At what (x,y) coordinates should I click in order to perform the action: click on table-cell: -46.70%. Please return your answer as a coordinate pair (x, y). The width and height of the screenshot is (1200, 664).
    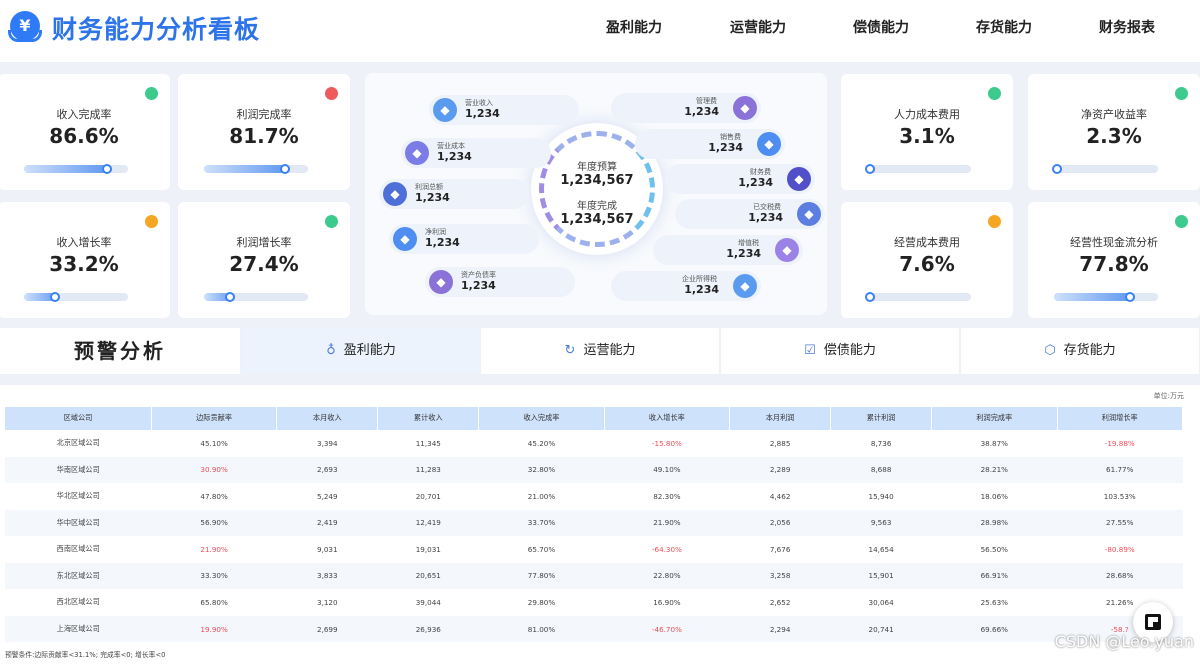
    Looking at the image, I should click on (667, 628).